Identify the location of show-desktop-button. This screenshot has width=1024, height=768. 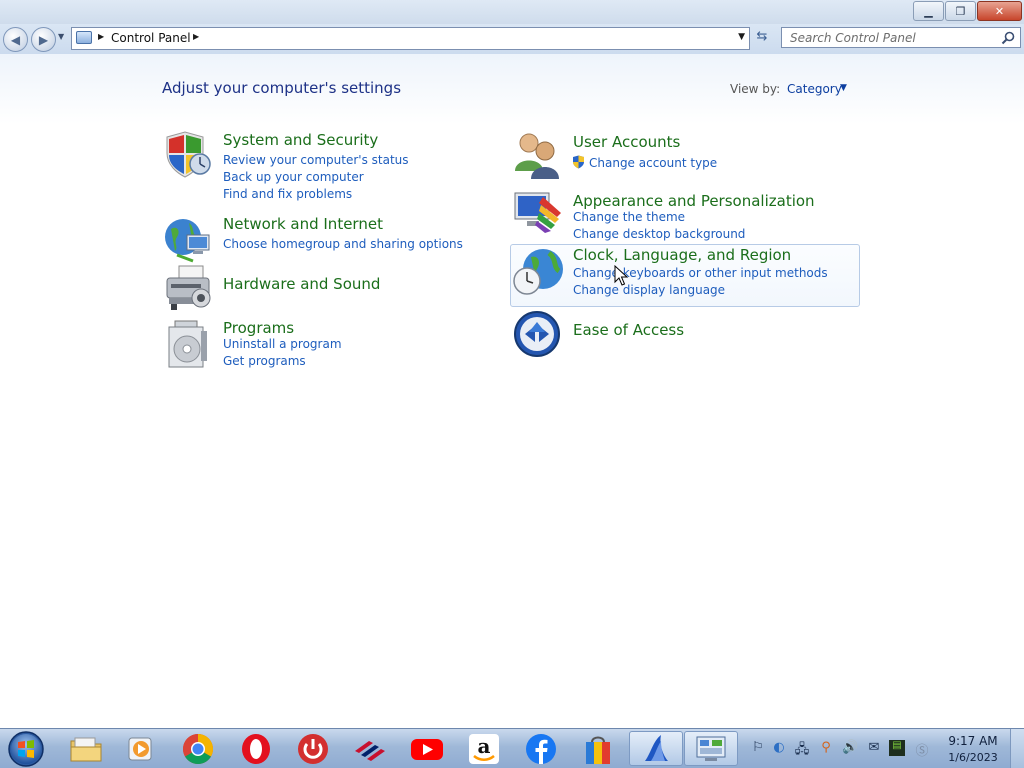
(1017, 748).